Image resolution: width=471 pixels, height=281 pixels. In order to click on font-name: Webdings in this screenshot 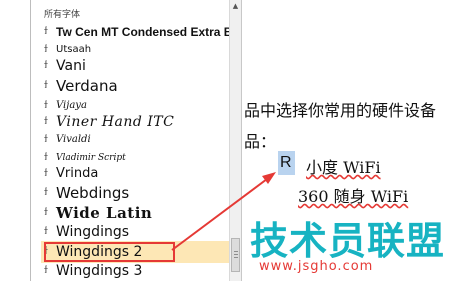, I will do `click(93, 192)`.